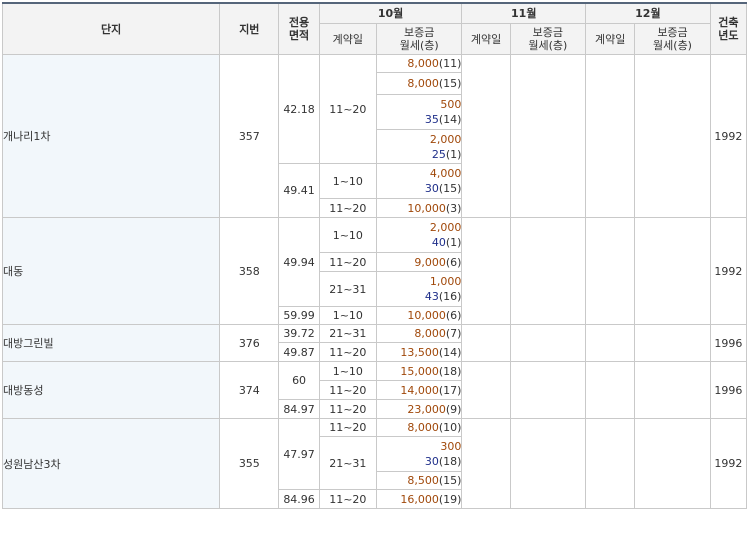 The image size is (750, 546). I want to click on deposit-line: 15,000(18), so click(419, 371).